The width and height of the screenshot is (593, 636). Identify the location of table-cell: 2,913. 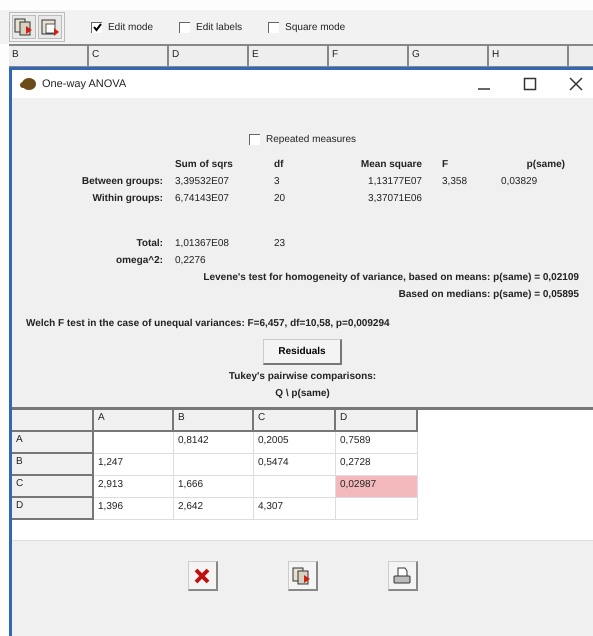
(134, 487).